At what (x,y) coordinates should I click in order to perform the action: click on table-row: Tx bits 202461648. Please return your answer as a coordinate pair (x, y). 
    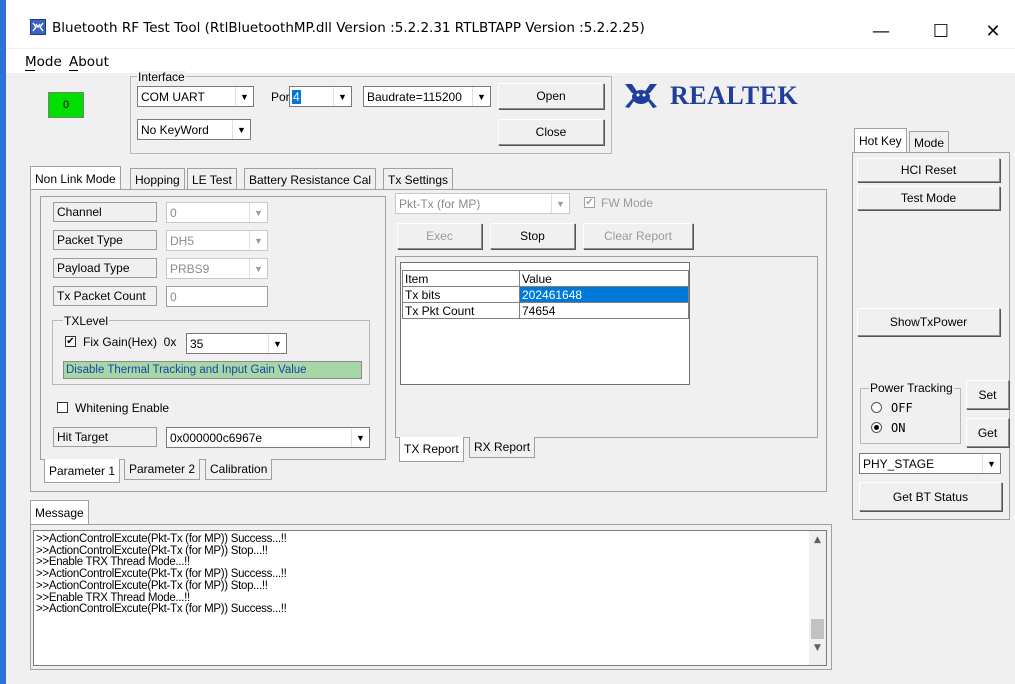
    Looking at the image, I should click on (545, 294).